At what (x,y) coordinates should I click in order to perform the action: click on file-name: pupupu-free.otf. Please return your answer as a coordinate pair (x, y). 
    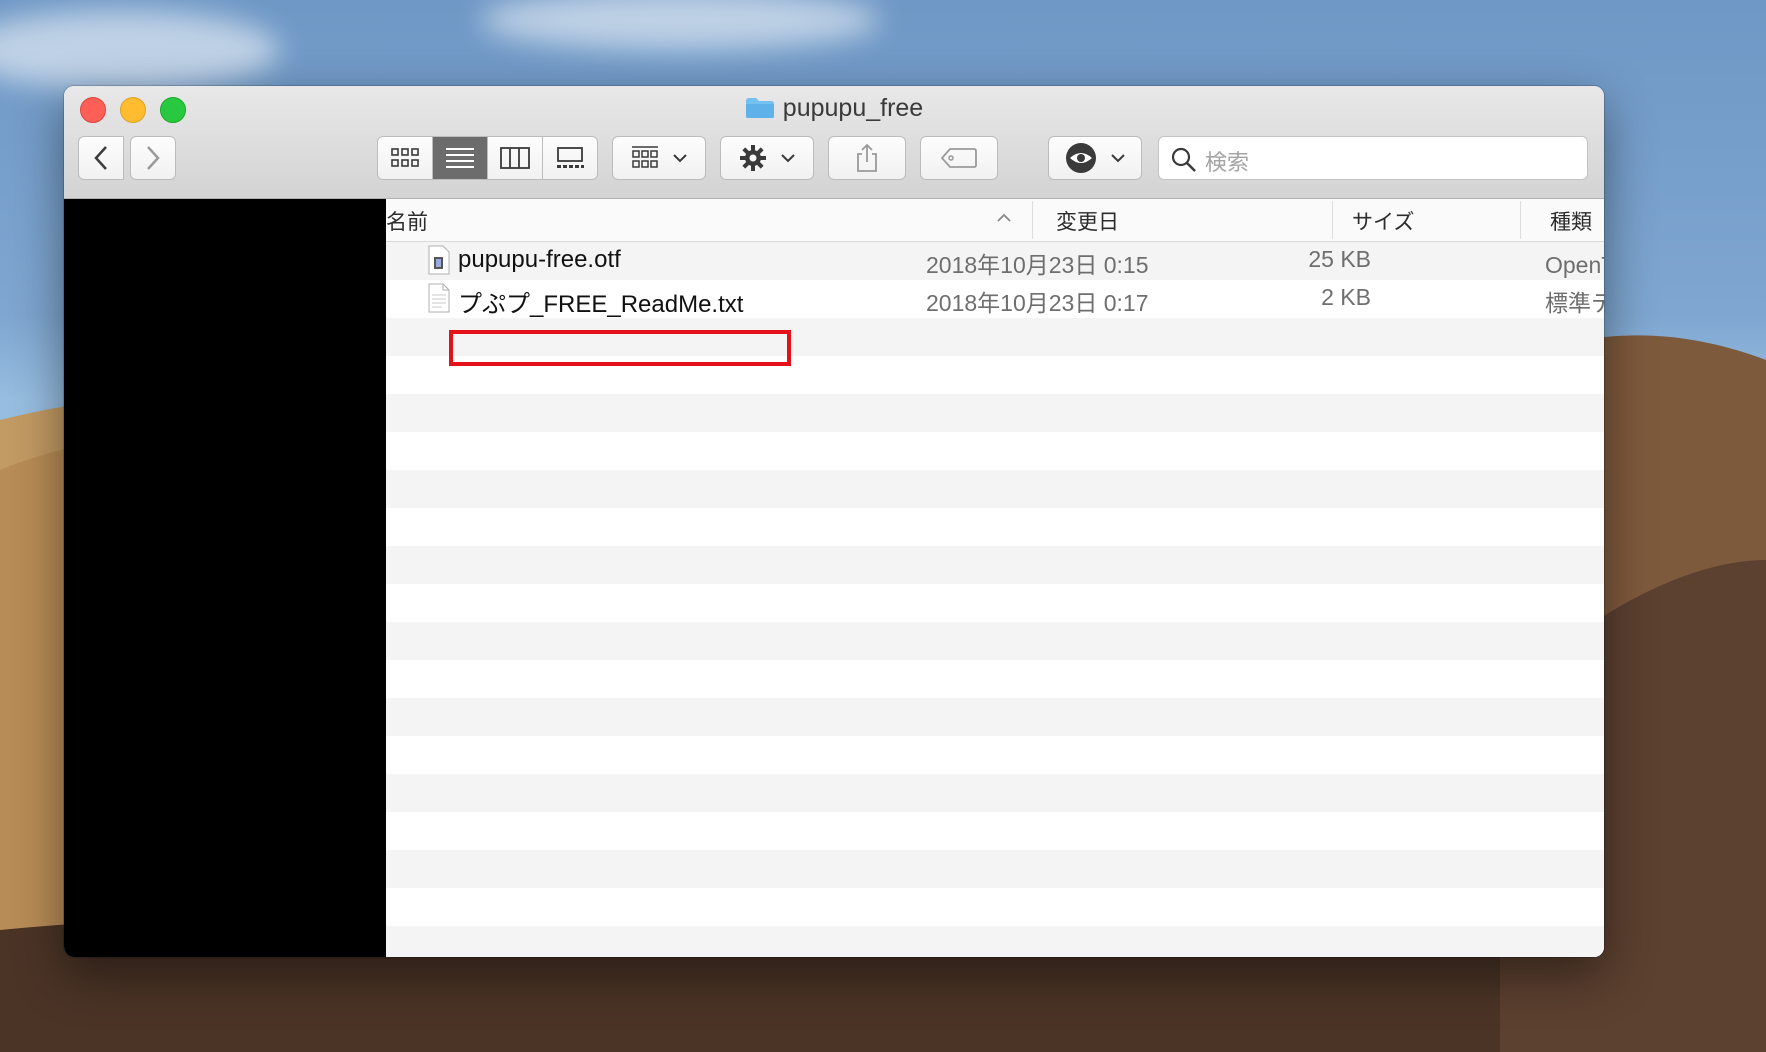
    Looking at the image, I should click on (539, 260).